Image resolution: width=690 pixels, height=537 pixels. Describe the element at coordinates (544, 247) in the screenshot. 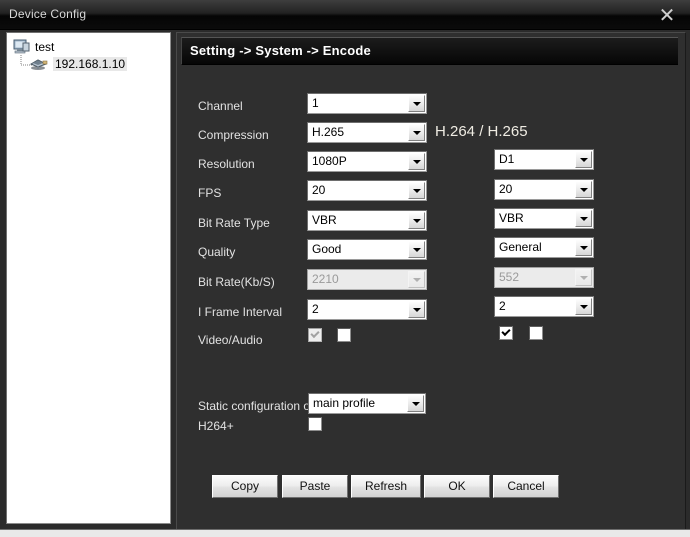

I see `select-quality-sub: General` at that location.